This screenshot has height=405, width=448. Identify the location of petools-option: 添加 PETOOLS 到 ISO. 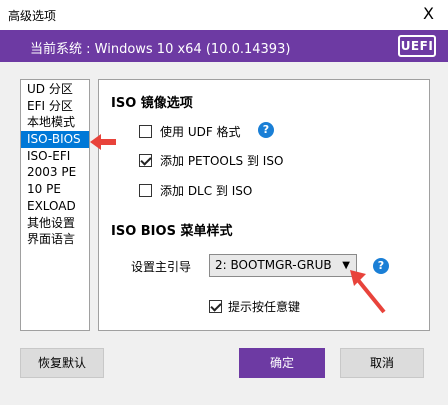
(211, 160).